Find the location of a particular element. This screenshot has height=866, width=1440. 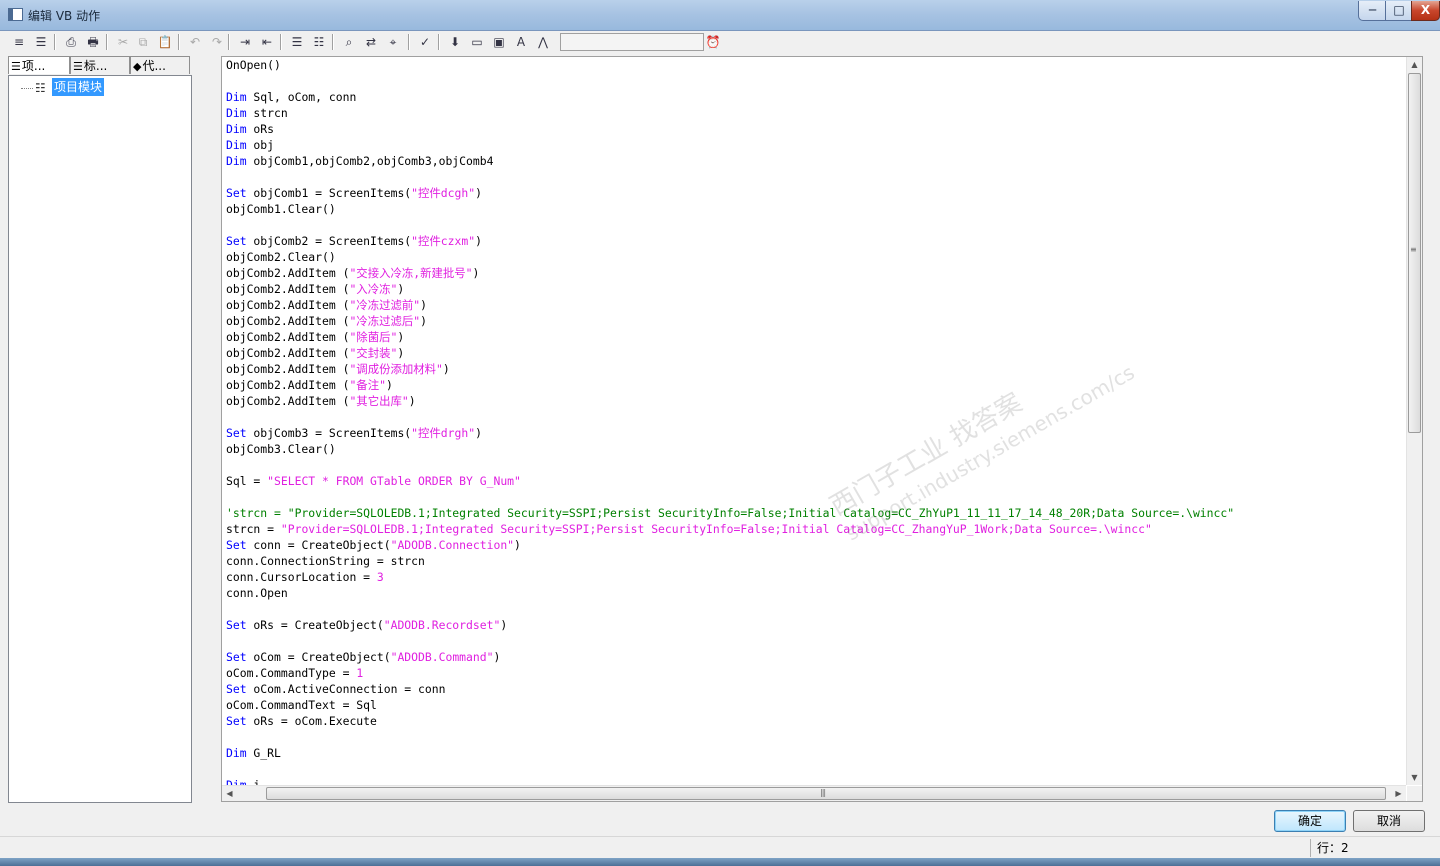

cut-icon: ✂ is located at coordinates (123, 42).